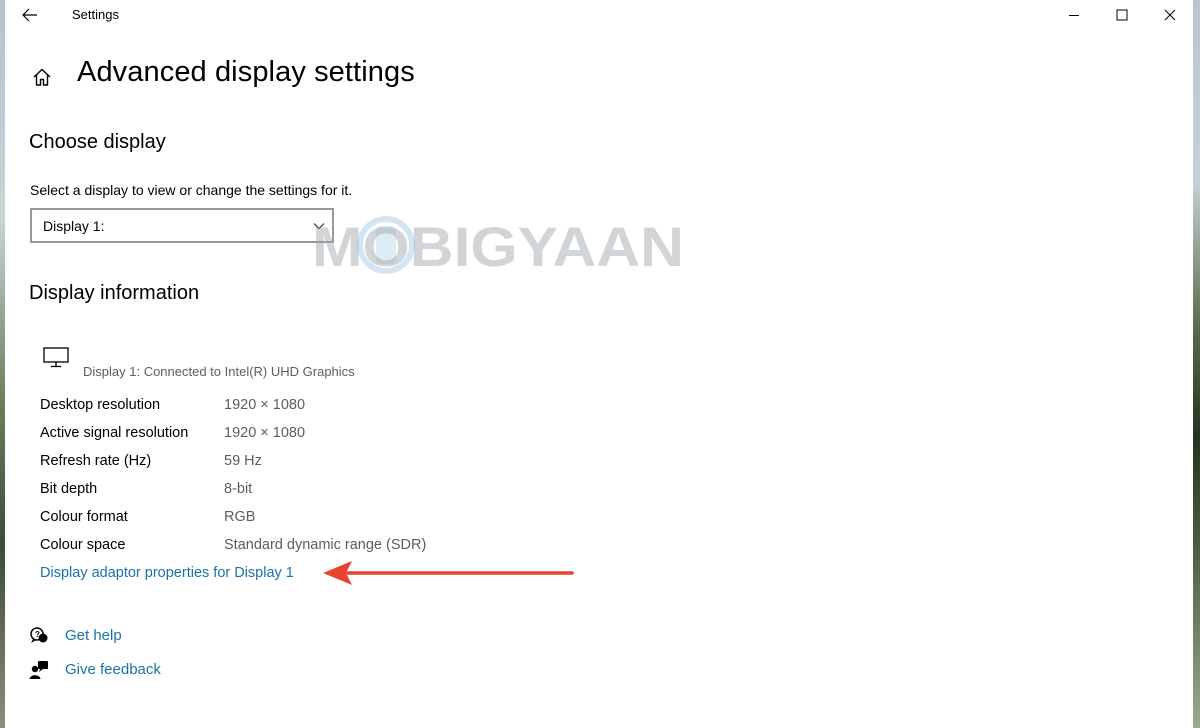 This screenshot has width=1200, height=728. Describe the element at coordinates (167, 573) in the screenshot. I see `display-adaptor-properties-link: Display adaptor properties for Display 1` at that location.